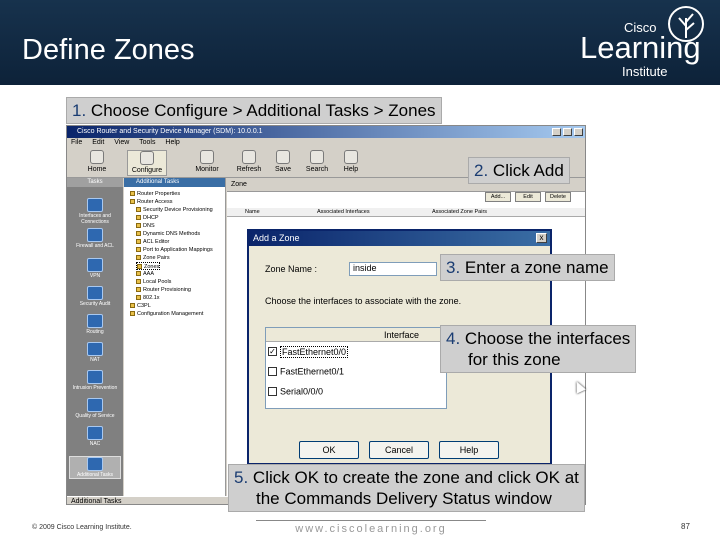 The image size is (720, 540). What do you see at coordinates (306, 371) in the screenshot?
I see `interface-row: FastEthernet0/1` at bounding box center [306, 371].